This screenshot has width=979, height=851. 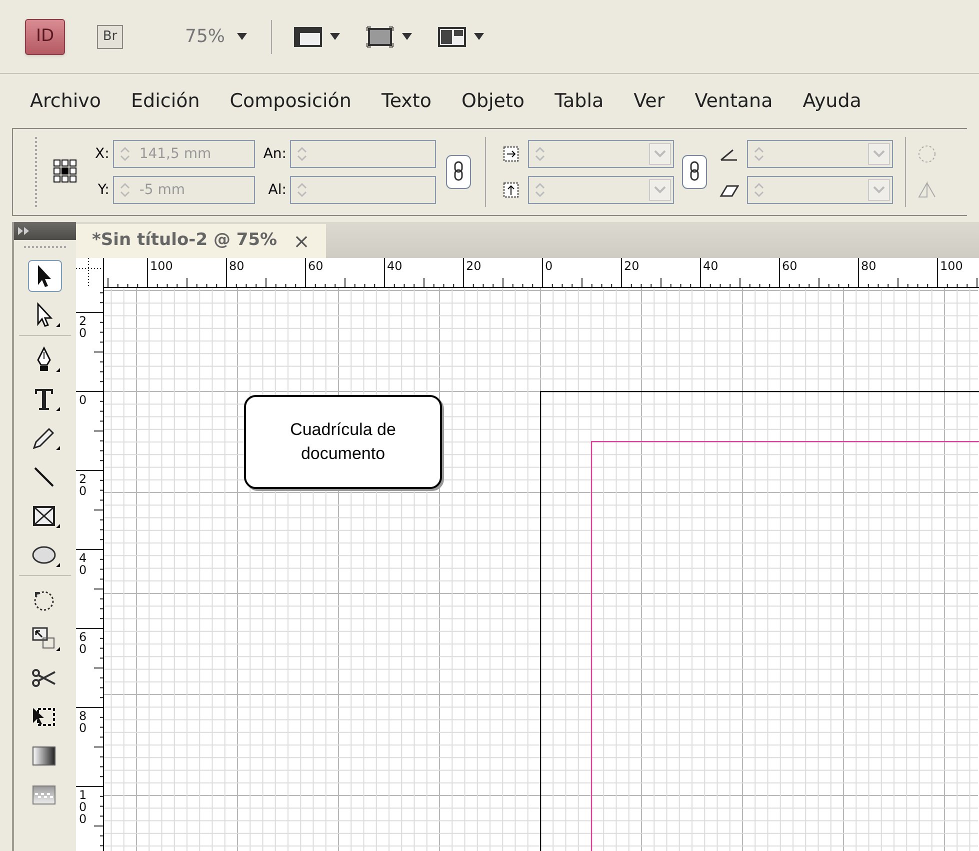 What do you see at coordinates (66, 172) in the screenshot?
I see `reference-point-icon` at bounding box center [66, 172].